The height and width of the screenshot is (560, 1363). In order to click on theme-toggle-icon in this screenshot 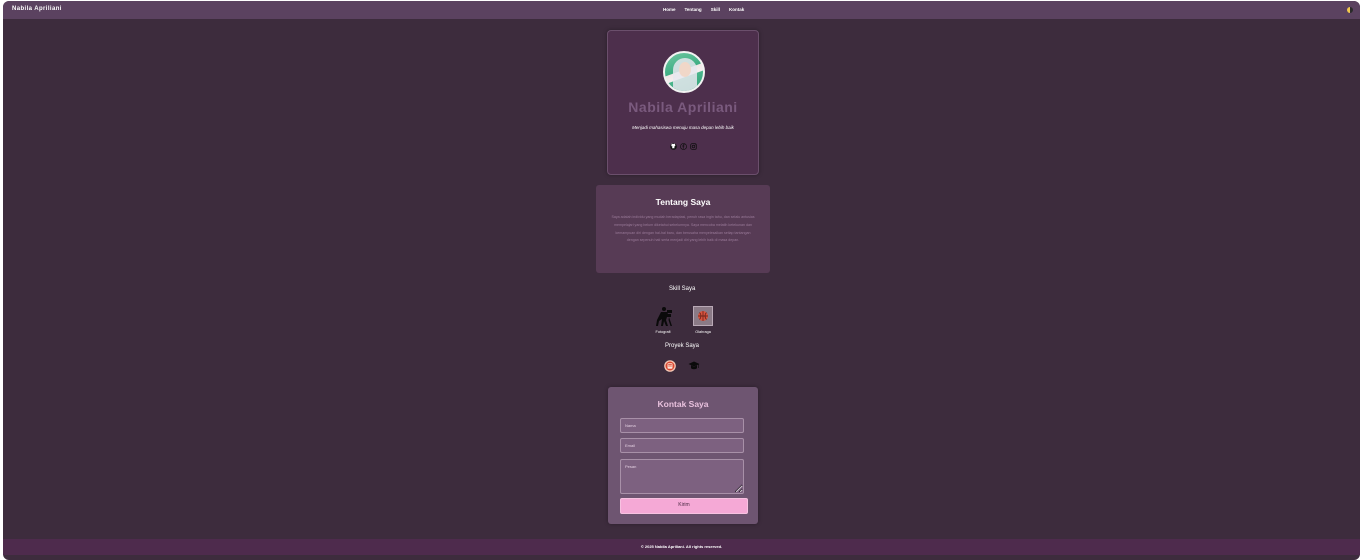, I will do `click(1350, 10)`.